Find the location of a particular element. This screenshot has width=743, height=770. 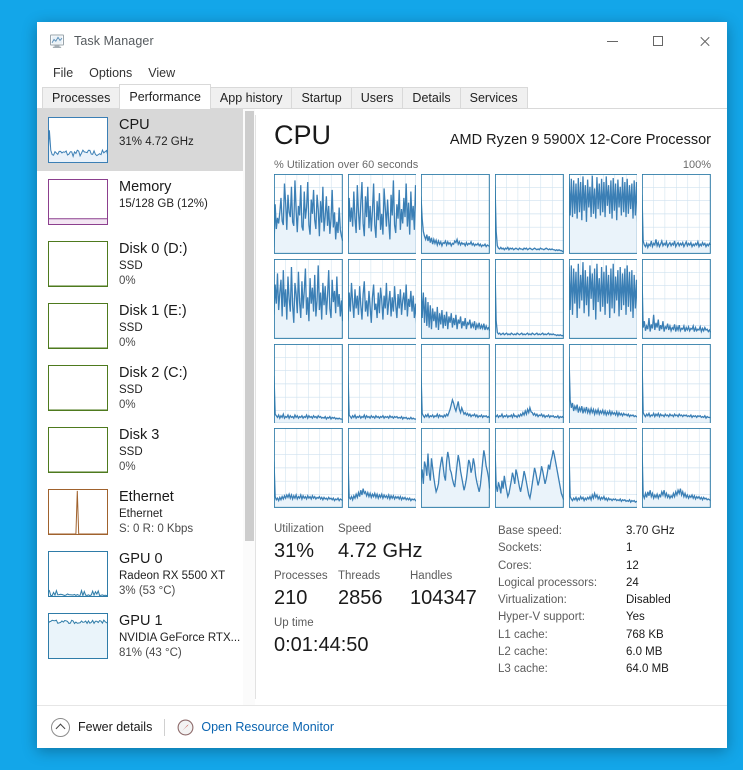

sidebar-item-disk-3: Disk 3 SSD 0% is located at coordinates (146, 450).